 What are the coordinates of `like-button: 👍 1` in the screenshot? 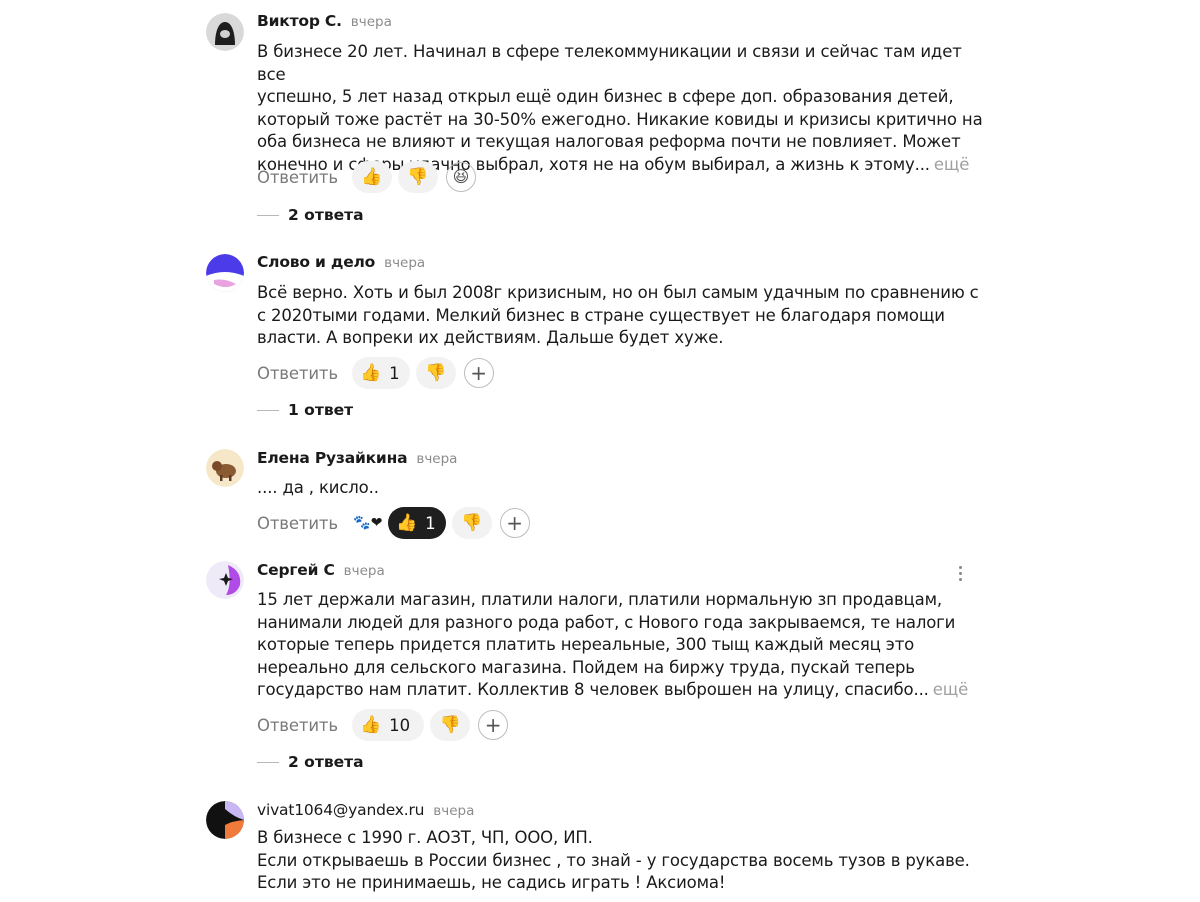 It's located at (380, 373).